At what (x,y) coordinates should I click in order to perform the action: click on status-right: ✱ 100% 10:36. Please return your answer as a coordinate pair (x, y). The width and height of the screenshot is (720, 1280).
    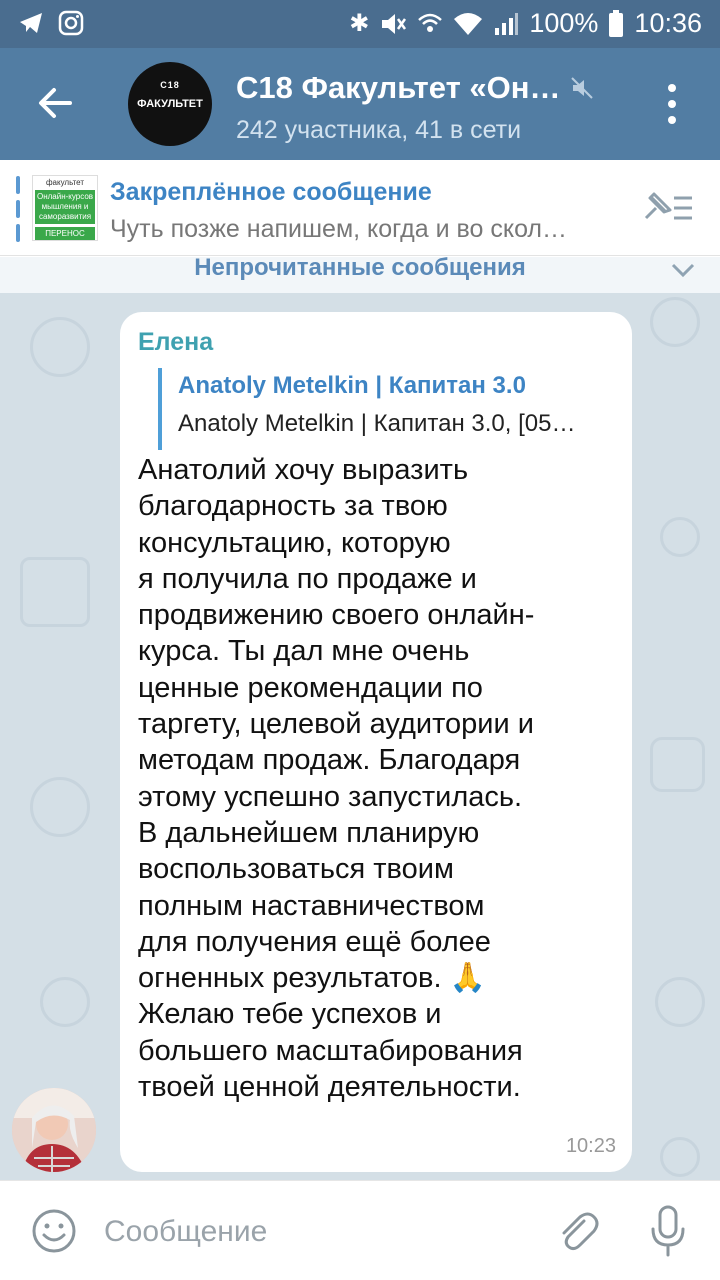
    Looking at the image, I should click on (525, 23).